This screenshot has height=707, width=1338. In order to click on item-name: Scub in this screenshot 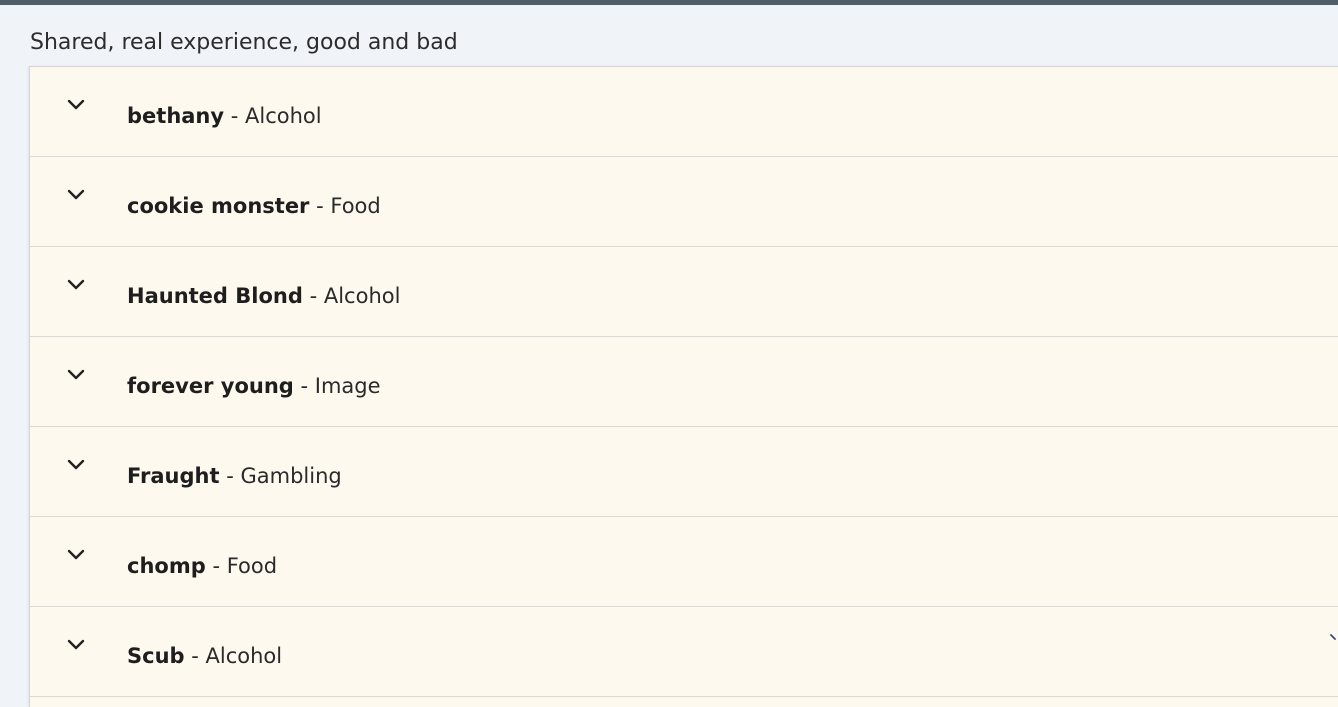, I will do `click(156, 656)`.